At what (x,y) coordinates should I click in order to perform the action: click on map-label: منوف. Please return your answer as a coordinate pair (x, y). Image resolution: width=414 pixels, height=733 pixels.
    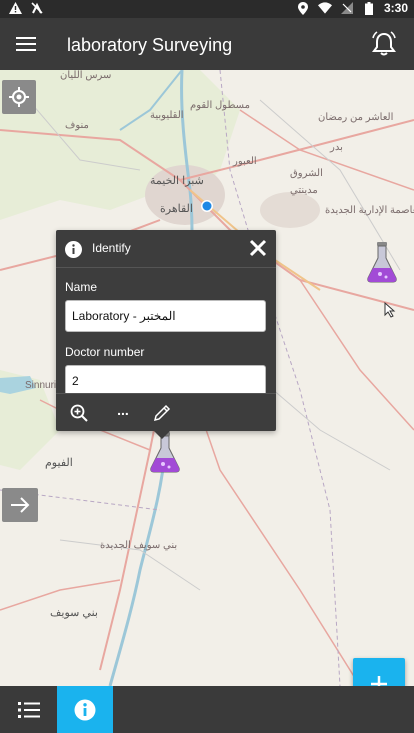
    Looking at the image, I should click on (77, 125).